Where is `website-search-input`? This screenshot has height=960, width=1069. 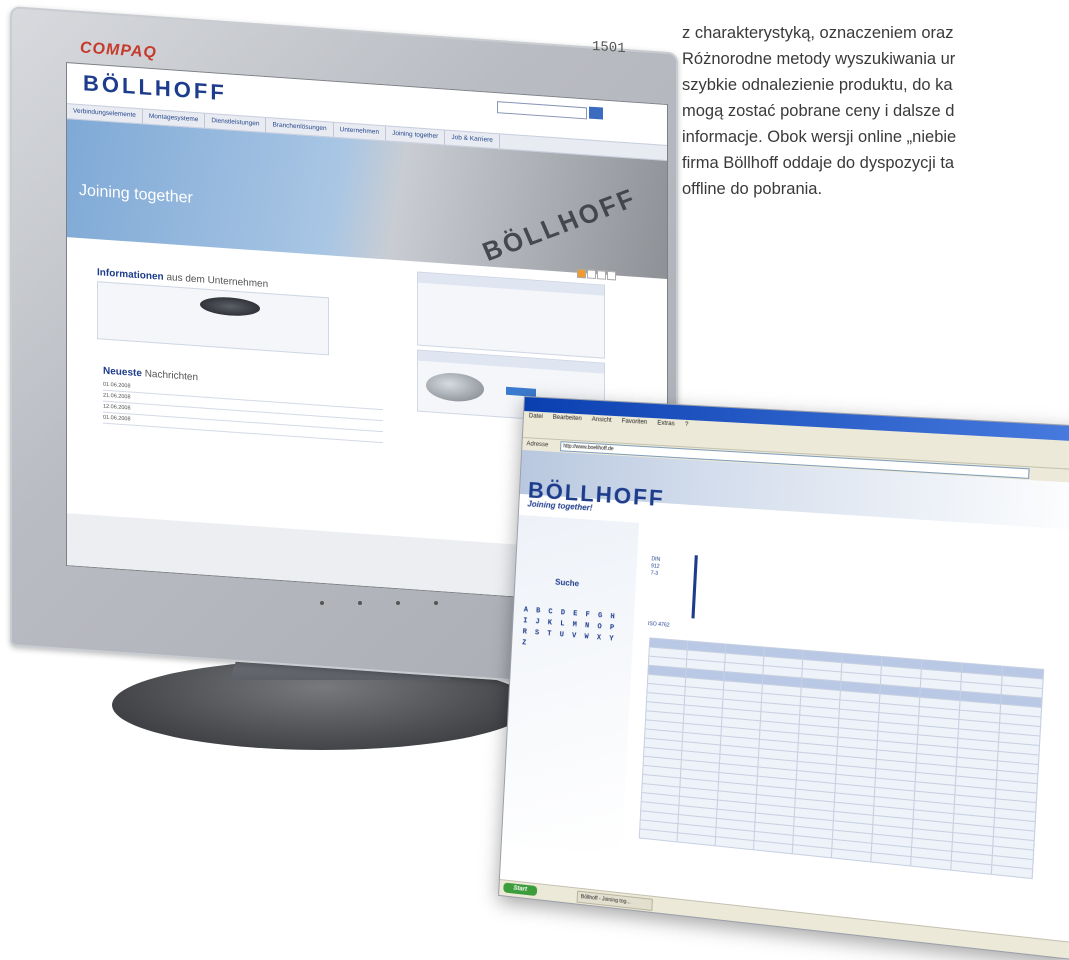
website-search-input is located at coordinates (542, 110).